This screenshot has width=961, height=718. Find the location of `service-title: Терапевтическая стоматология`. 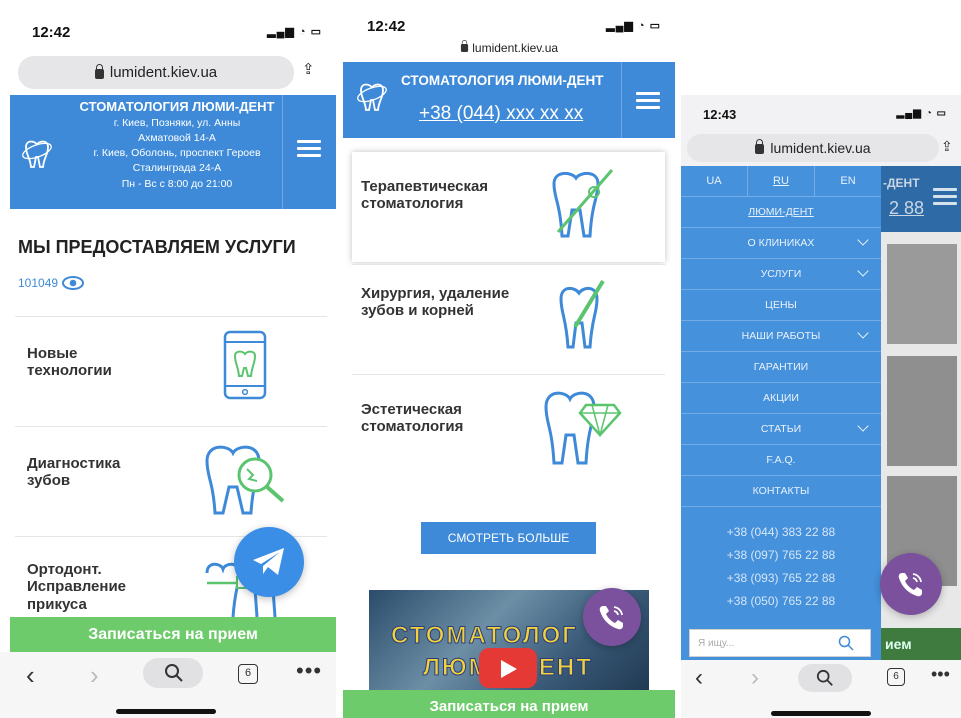

service-title: Терапевтическая стоматология is located at coordinates (425, 195).